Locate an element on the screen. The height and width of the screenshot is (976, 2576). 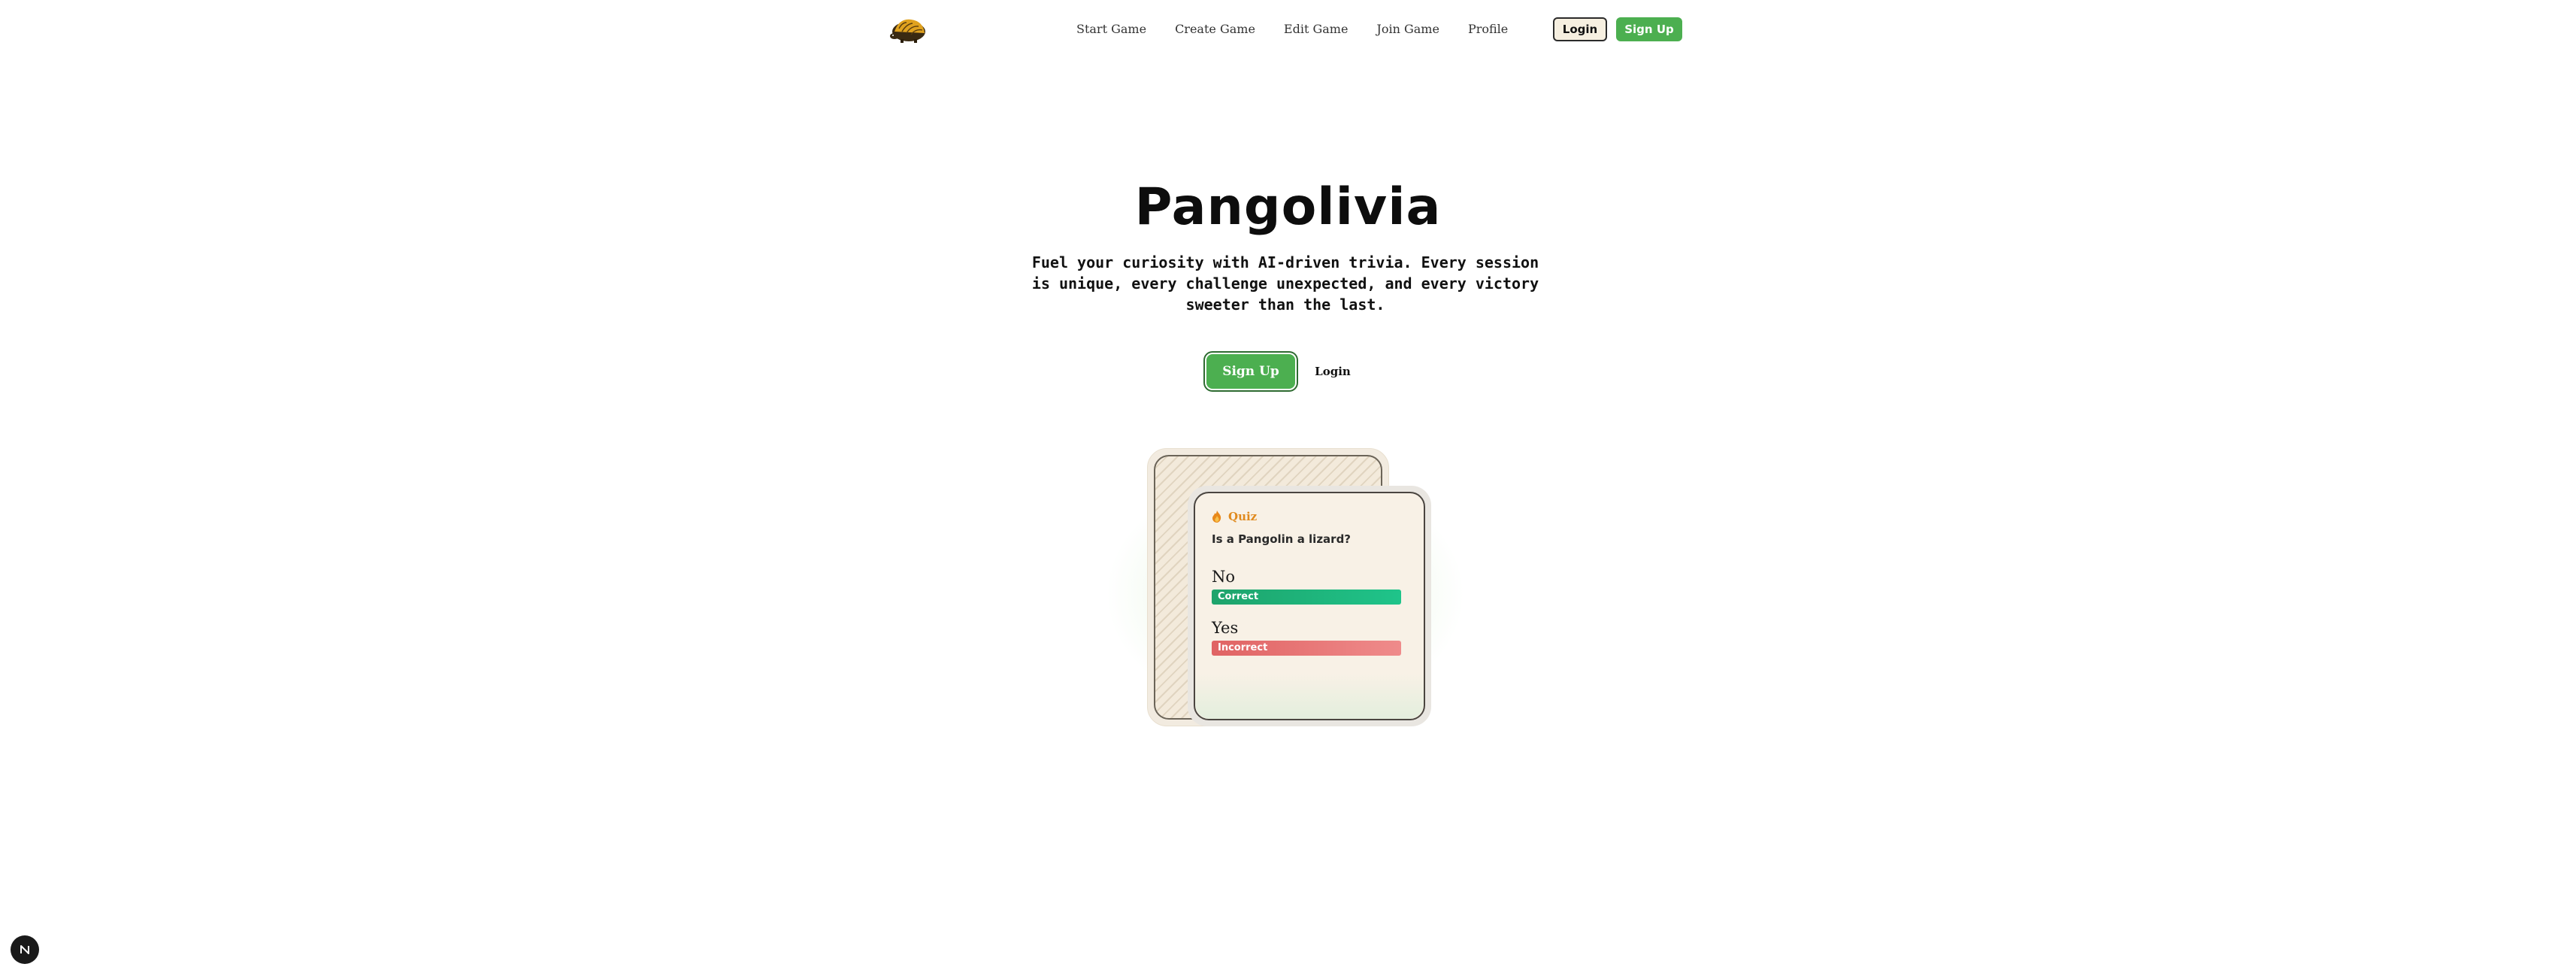
pangolin-logo is located at coordinates (908, 29).